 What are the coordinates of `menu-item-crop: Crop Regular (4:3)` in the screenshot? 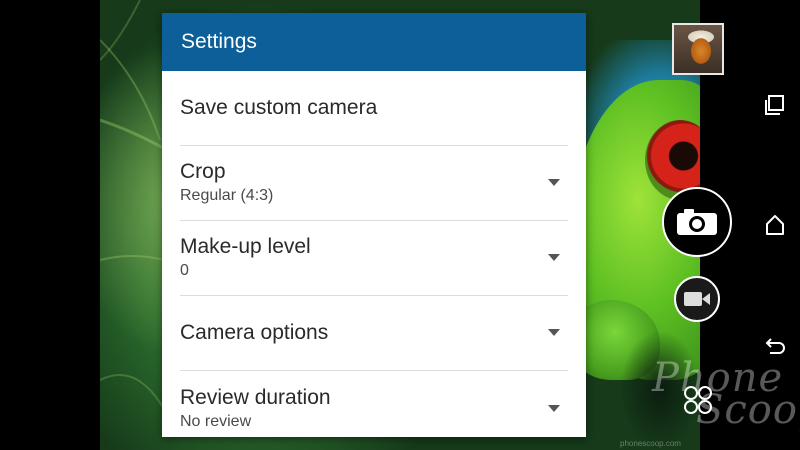 It's located at (374, 183).